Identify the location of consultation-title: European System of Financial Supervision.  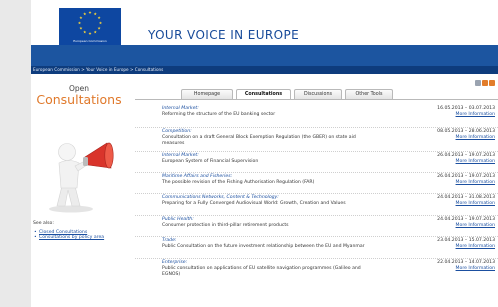
(210, 161).